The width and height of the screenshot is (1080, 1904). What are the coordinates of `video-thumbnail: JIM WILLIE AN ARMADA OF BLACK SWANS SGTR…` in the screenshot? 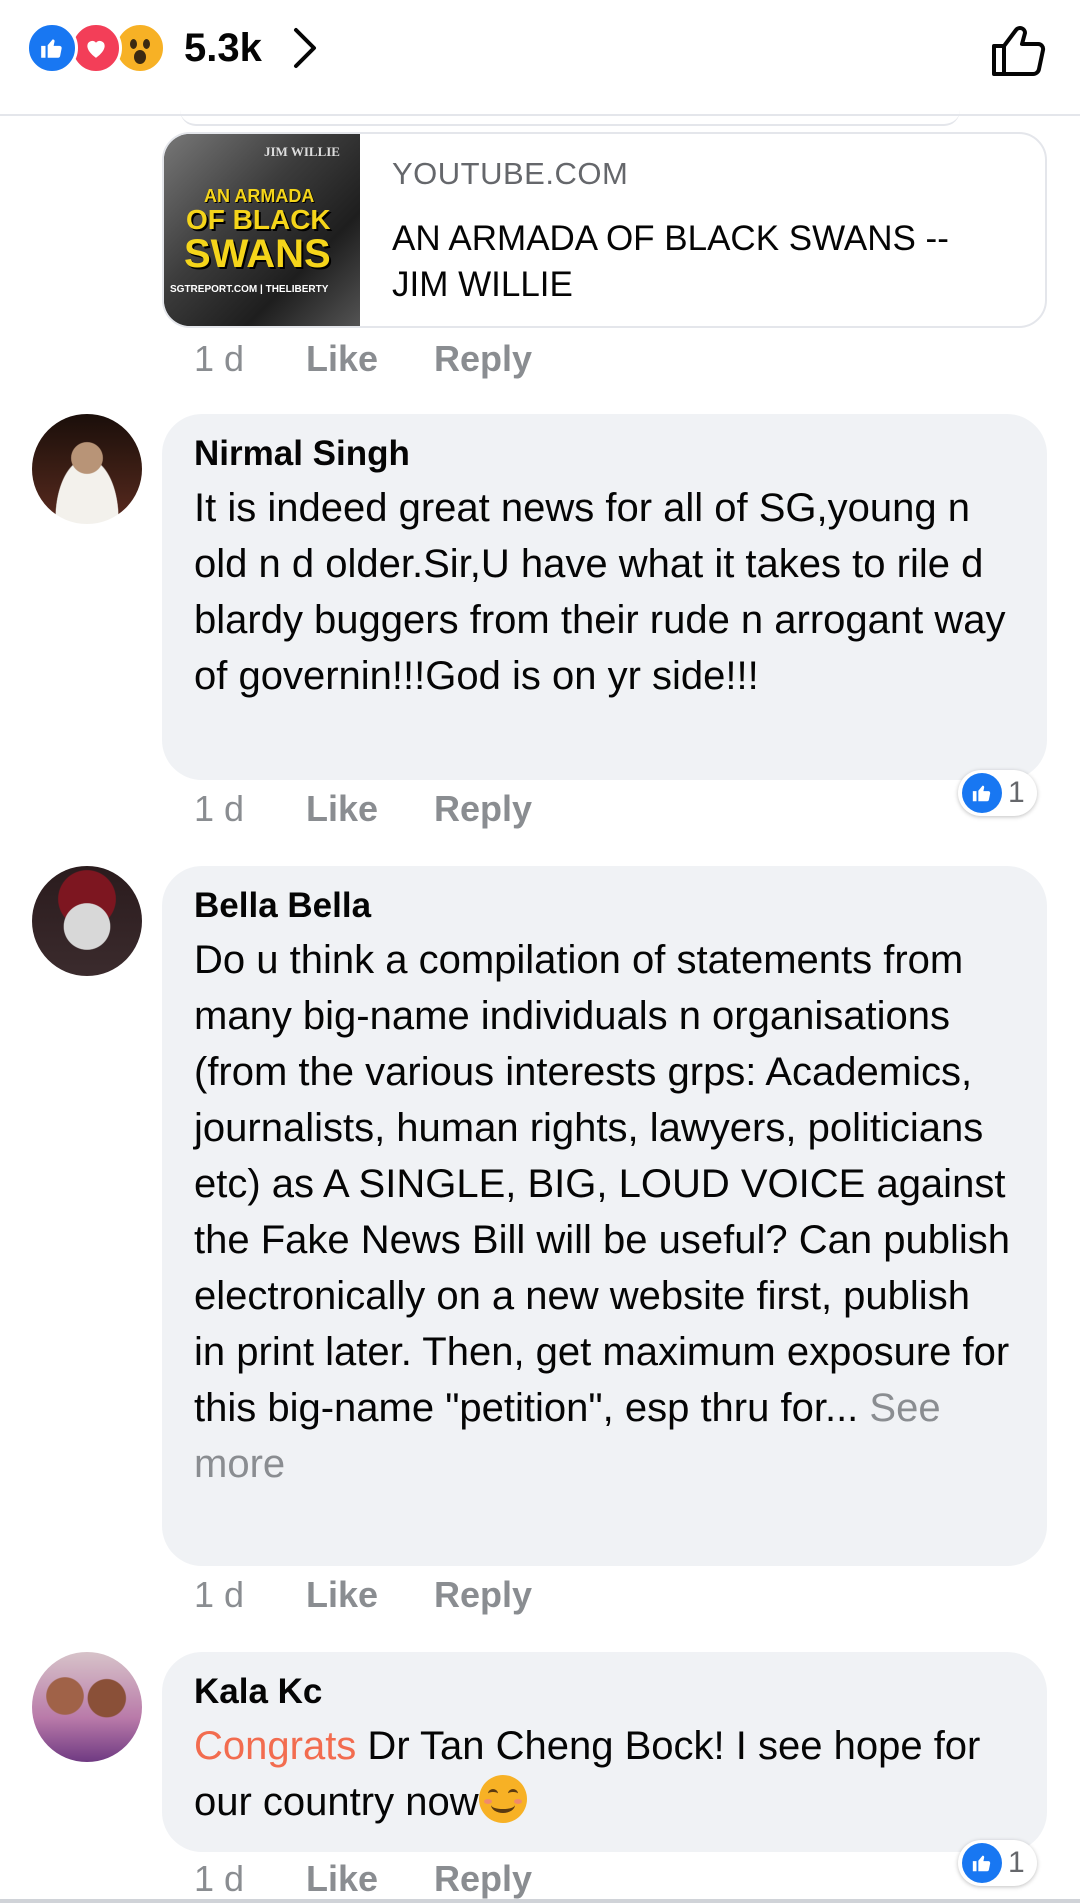 It's located at (262, 230).